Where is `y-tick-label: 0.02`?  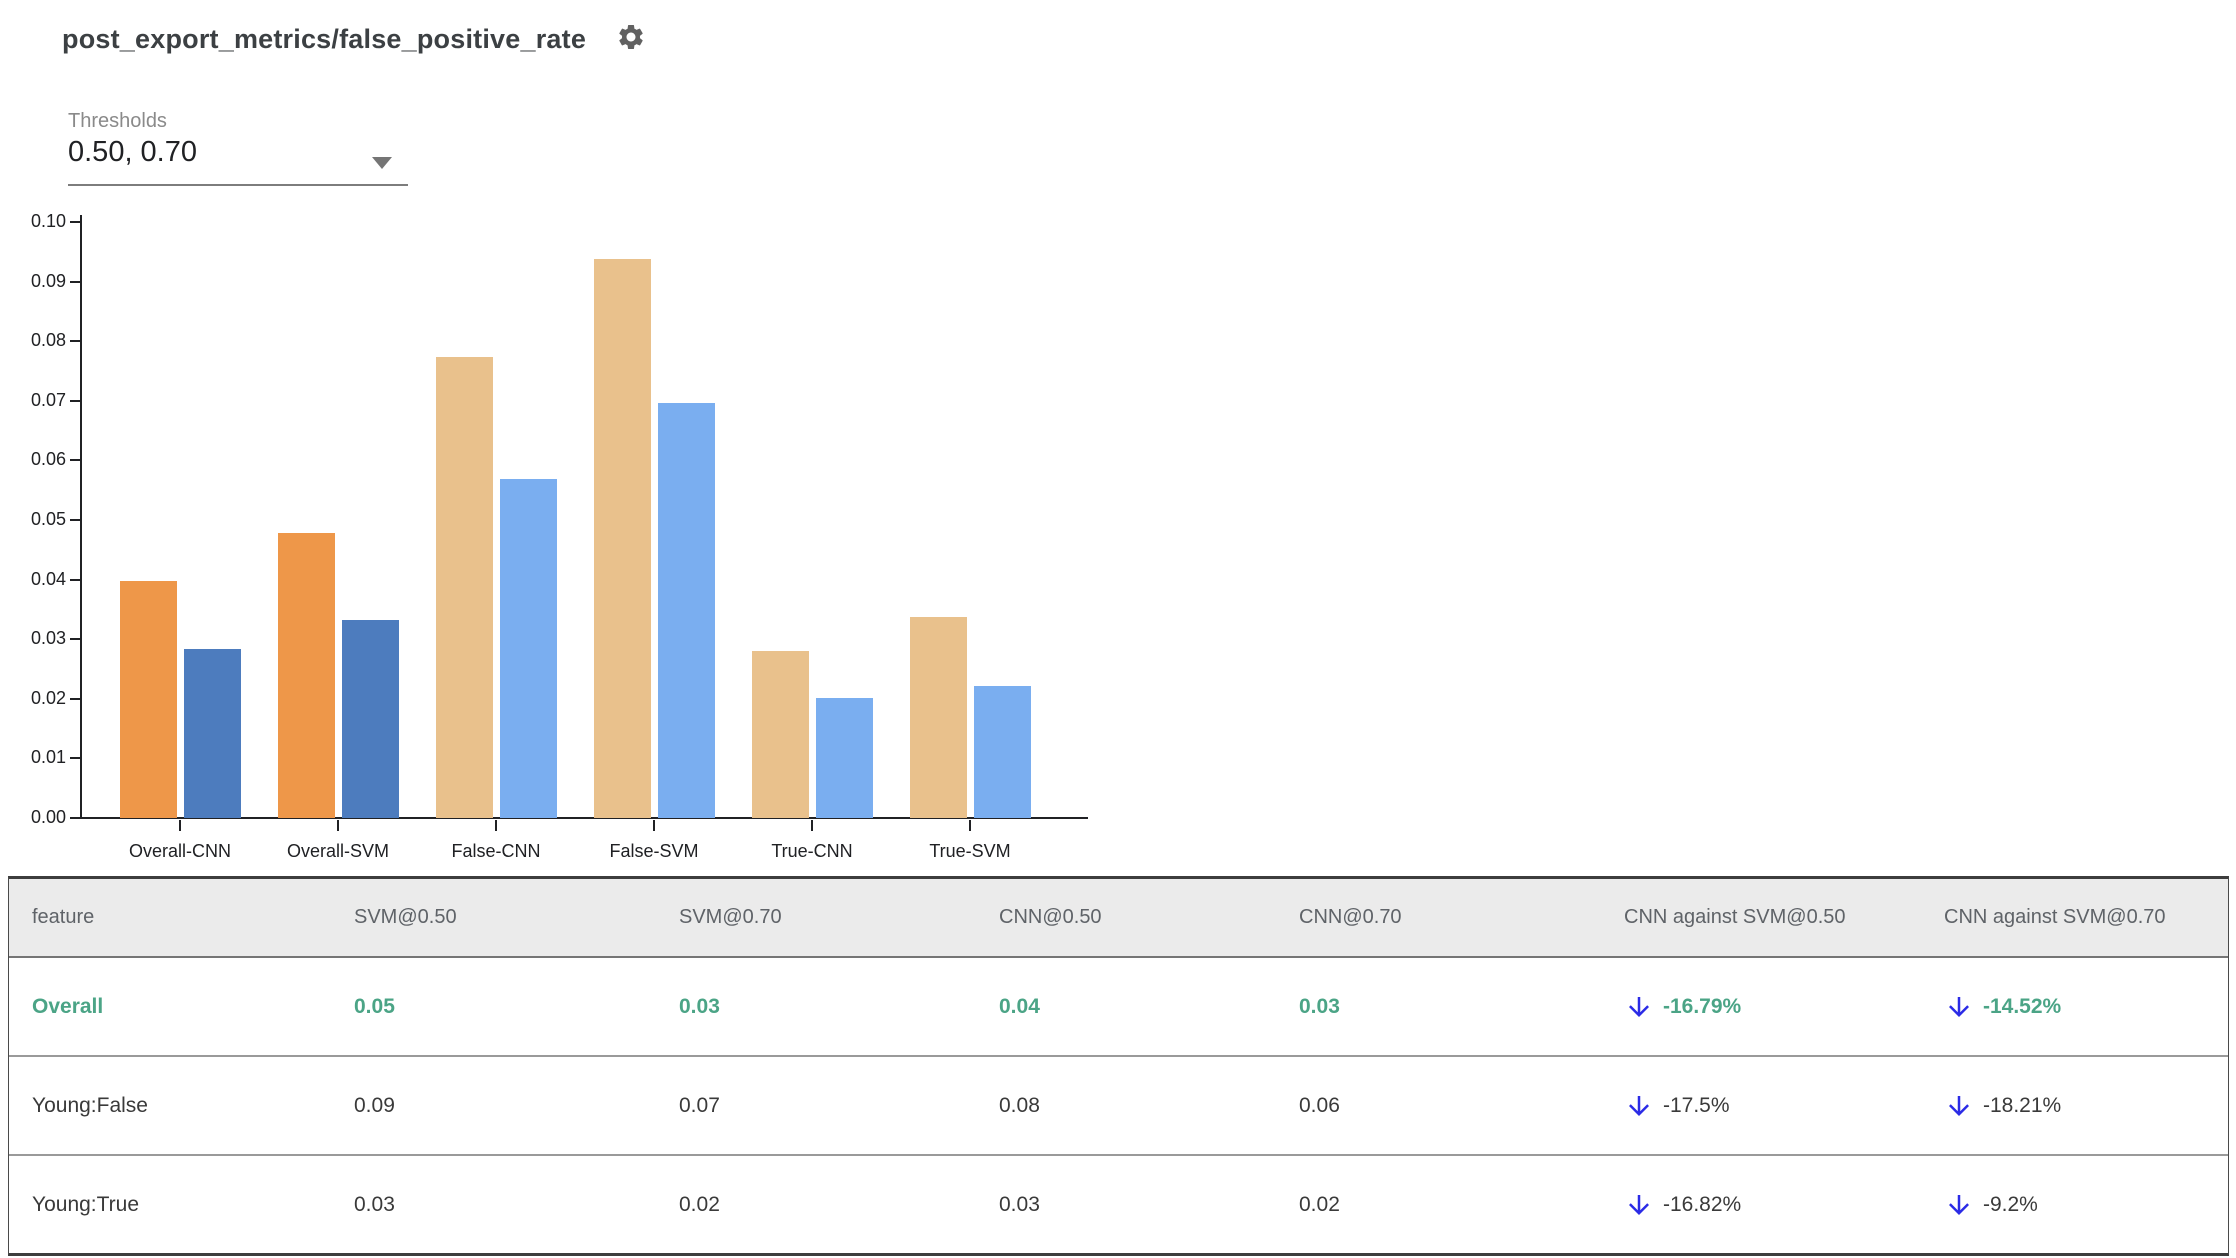
y-tick-label: 0.02 is located at coordinates (48, 697).